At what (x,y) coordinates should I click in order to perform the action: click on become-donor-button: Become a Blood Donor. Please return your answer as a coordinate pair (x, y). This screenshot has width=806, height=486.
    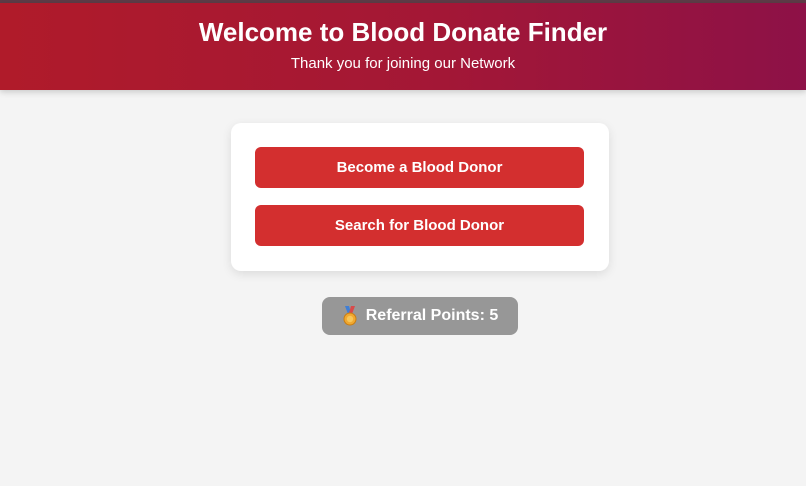
    Looking at the image, I should click on (419, 167).